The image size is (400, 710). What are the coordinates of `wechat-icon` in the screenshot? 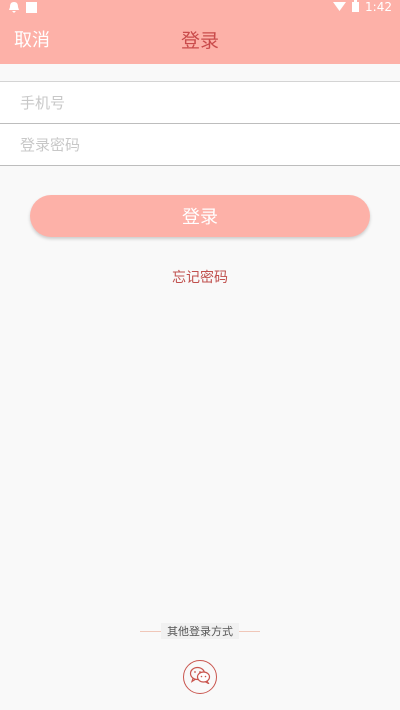 It's located at (200, 677).